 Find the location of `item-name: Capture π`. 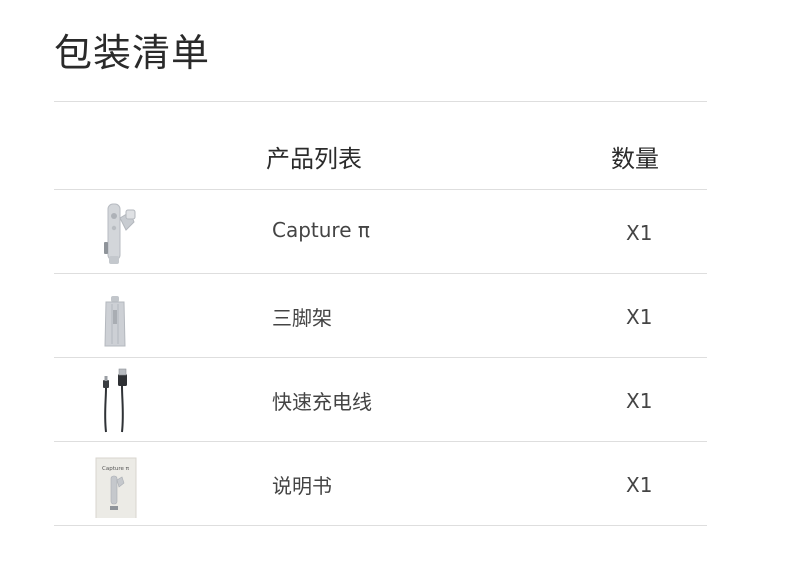

item-name: Capture π is located at coordinates (321, 230).